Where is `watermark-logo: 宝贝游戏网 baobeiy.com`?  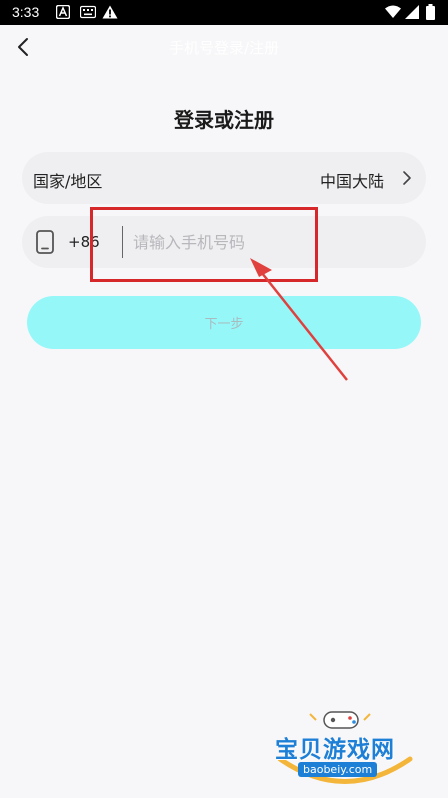 watermark-logo: 宝贝游戏网 baobeiy.com is located at coordinates (345, 749).